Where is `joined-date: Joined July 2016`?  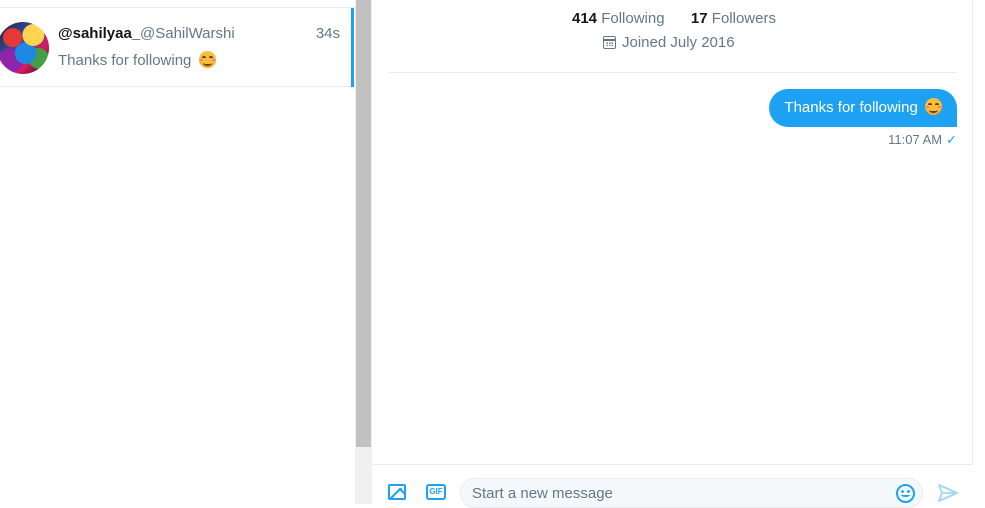
joined-date: Joined July 2016 is located at coordinates (669, 42).